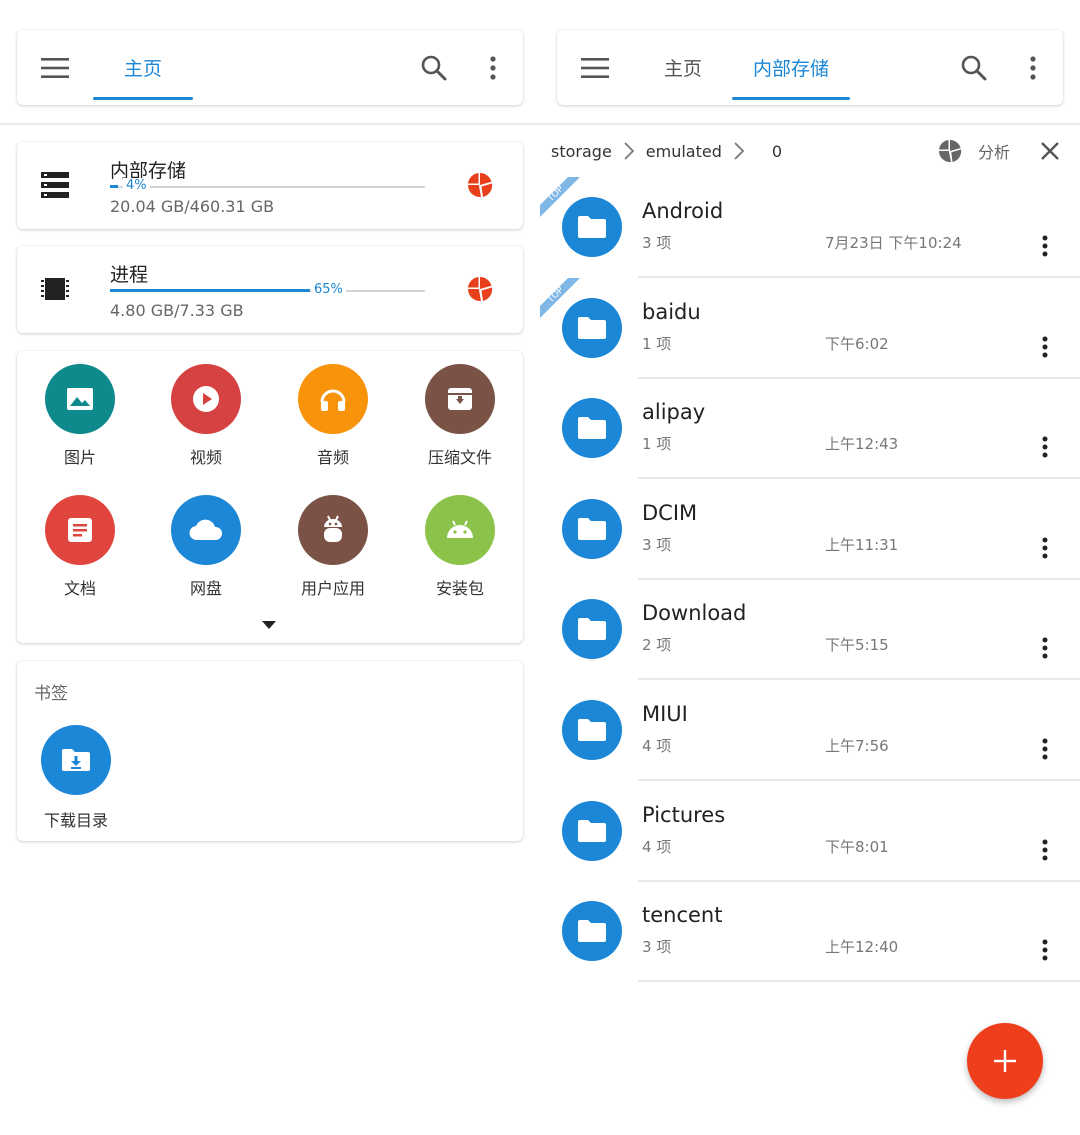 This screenshot has width=1080, height=1135. Describe the element at coordinates (76, 760) in the screenshot. I see `download-folder-icon` at that location.